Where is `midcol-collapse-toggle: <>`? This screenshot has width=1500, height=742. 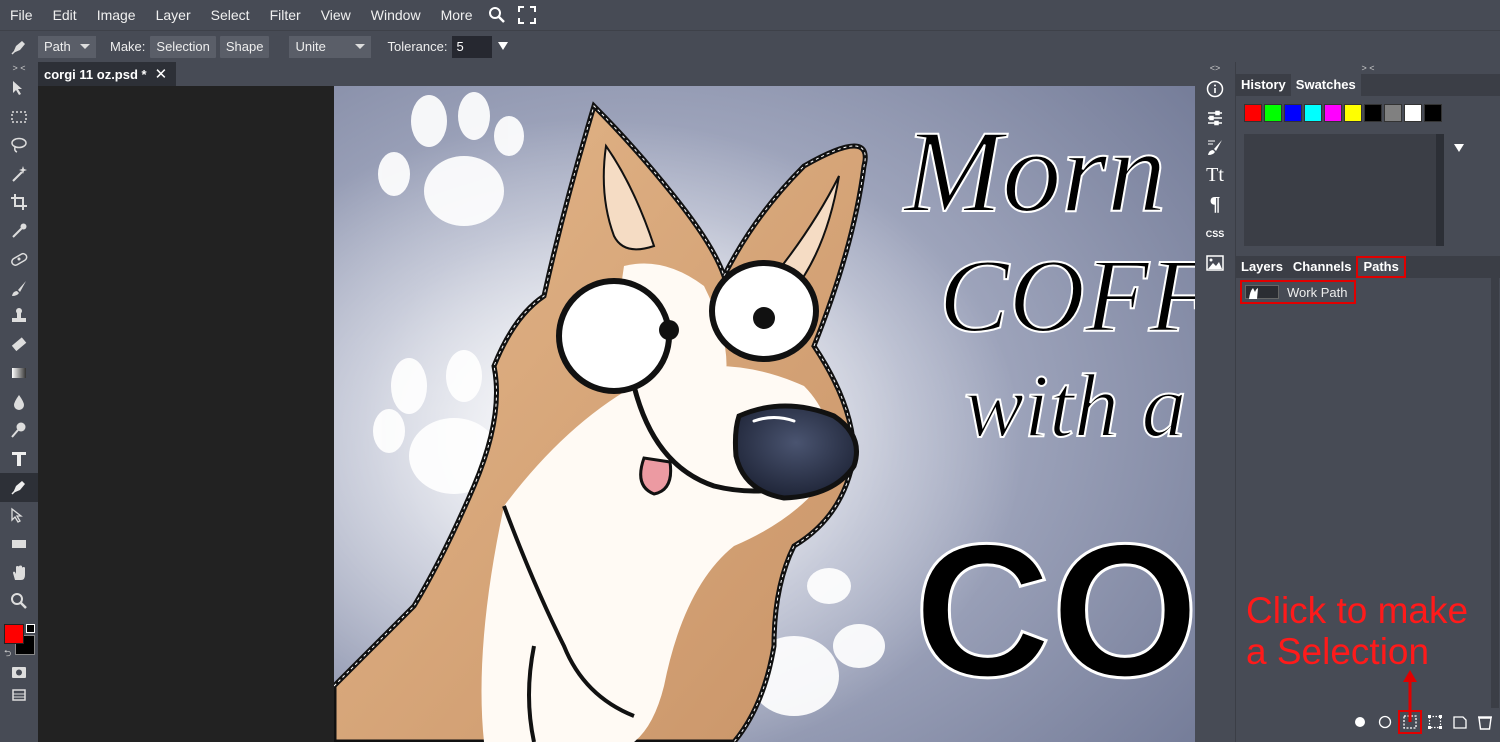 midcol-collapse-toggle: <> is located at coordinates (1215, 68).